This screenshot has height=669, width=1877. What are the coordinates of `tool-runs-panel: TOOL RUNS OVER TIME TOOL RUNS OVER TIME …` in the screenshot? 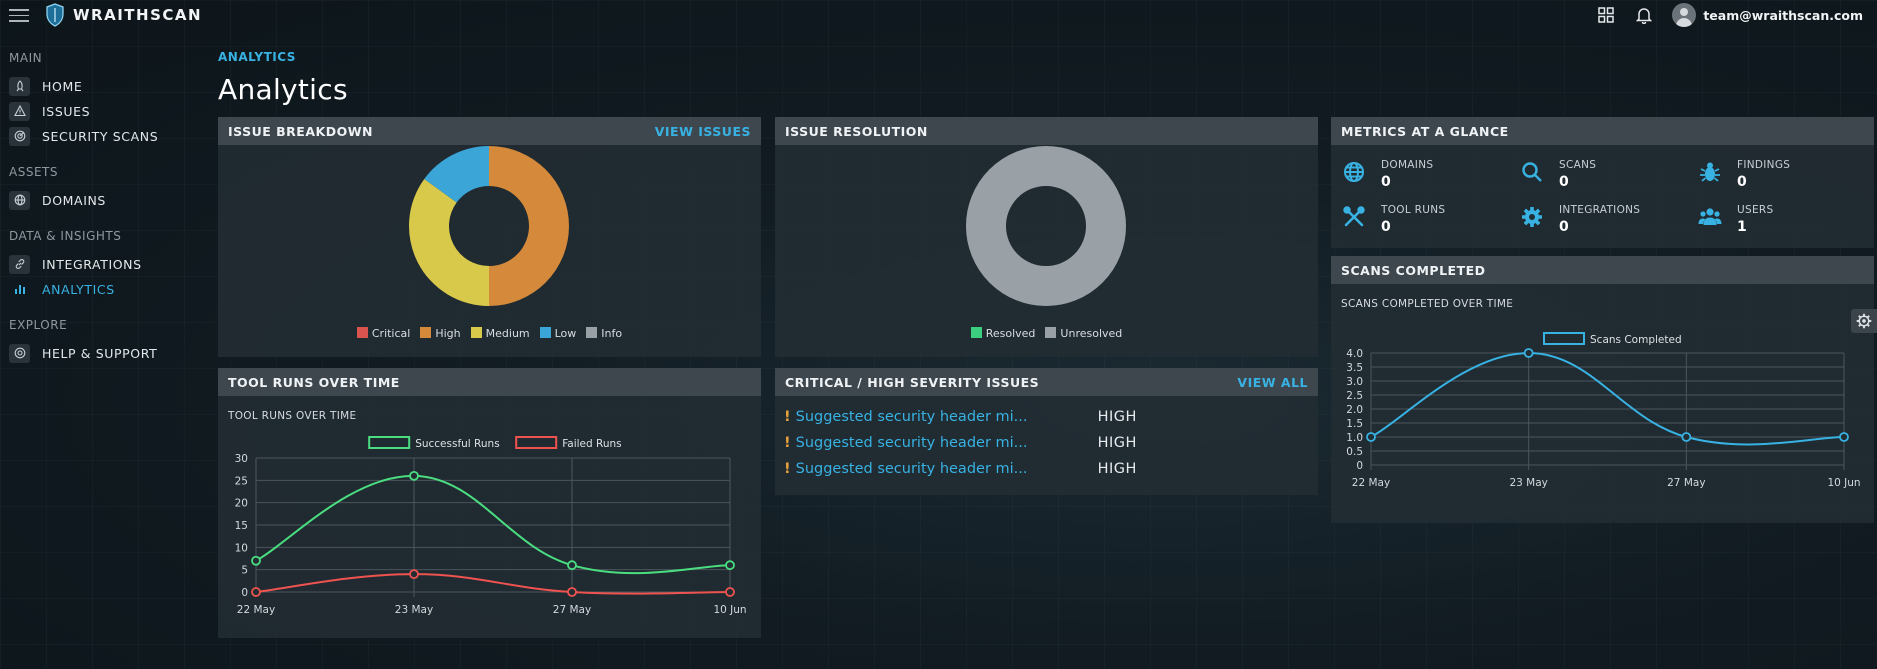 It's located at (489, 503).